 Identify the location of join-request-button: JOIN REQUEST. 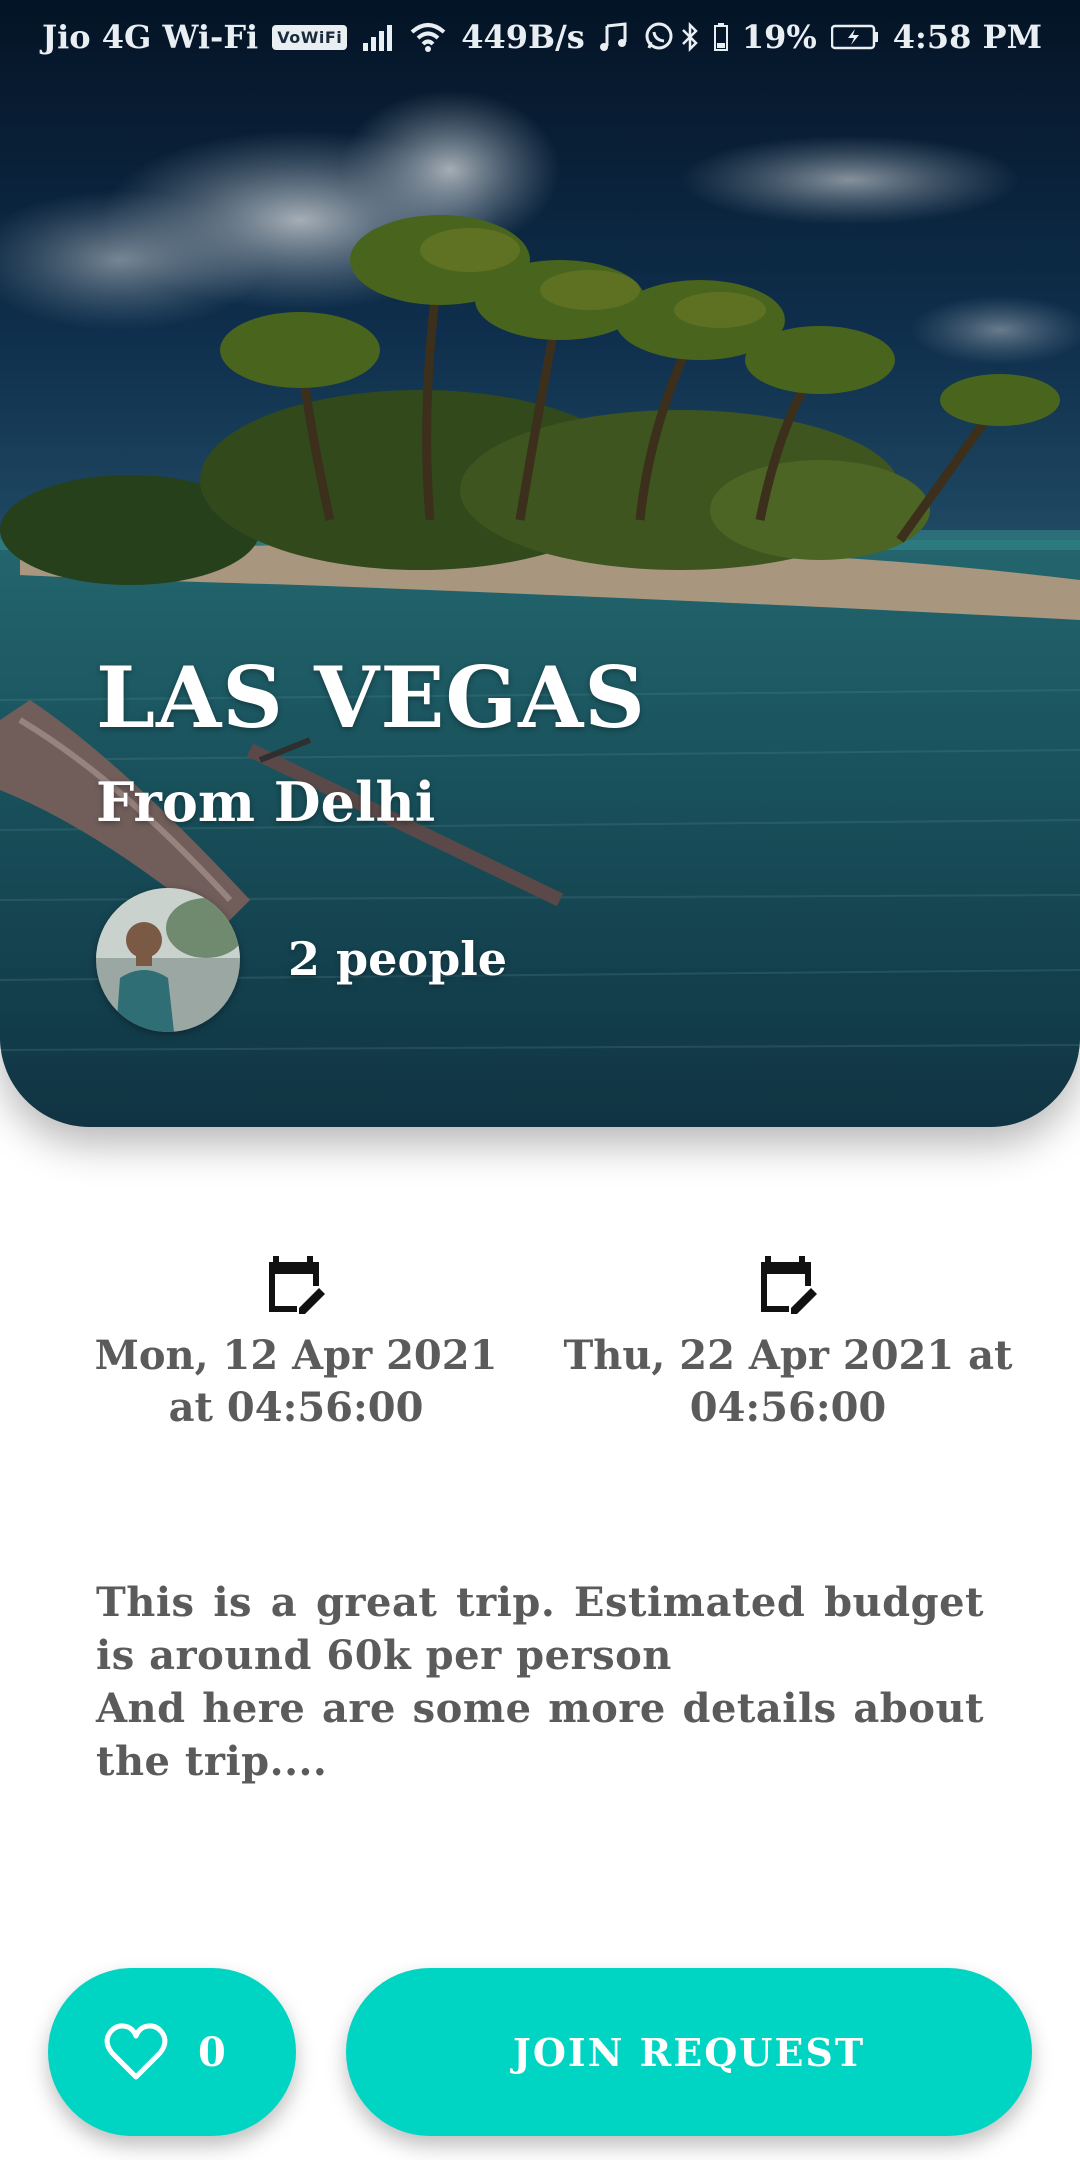
(689, 2052).